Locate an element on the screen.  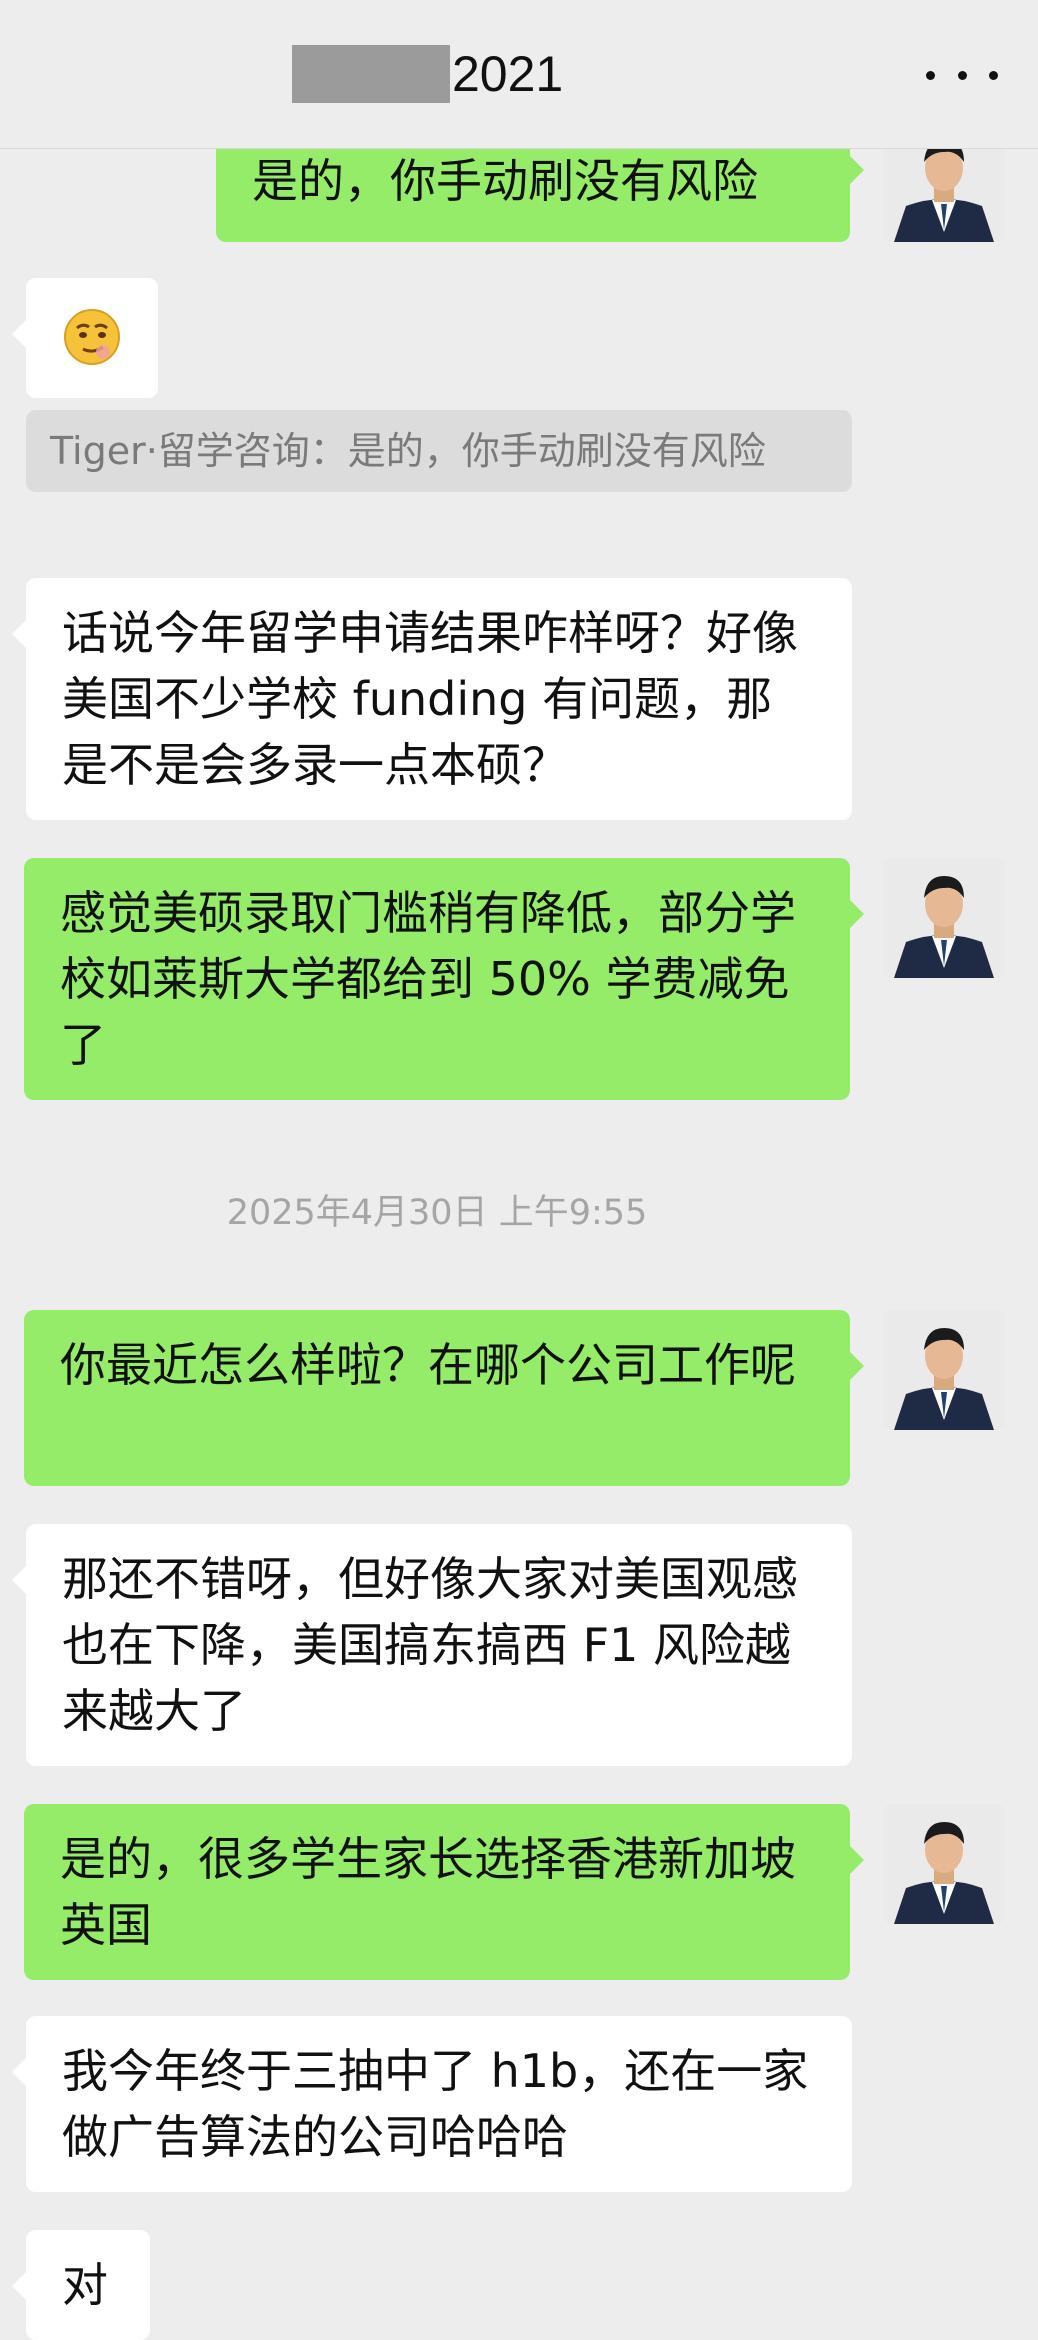
quote-text: Tiger·留学咨询：是的，你手动刷没有风险 is located at coordinates (408, 451).